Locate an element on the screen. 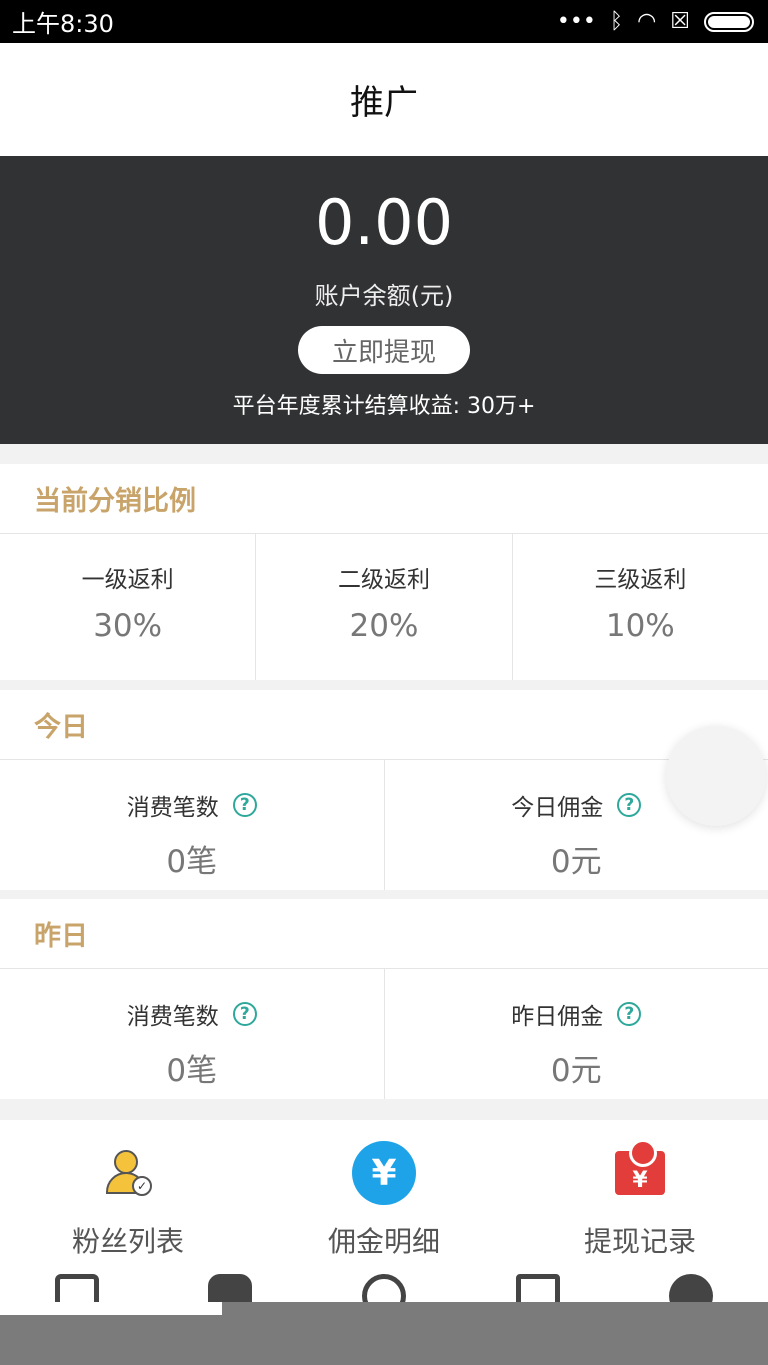 The height and width of the screenshot is (1365, 768). section-title: 今日 is located at coordinates (384, 725).